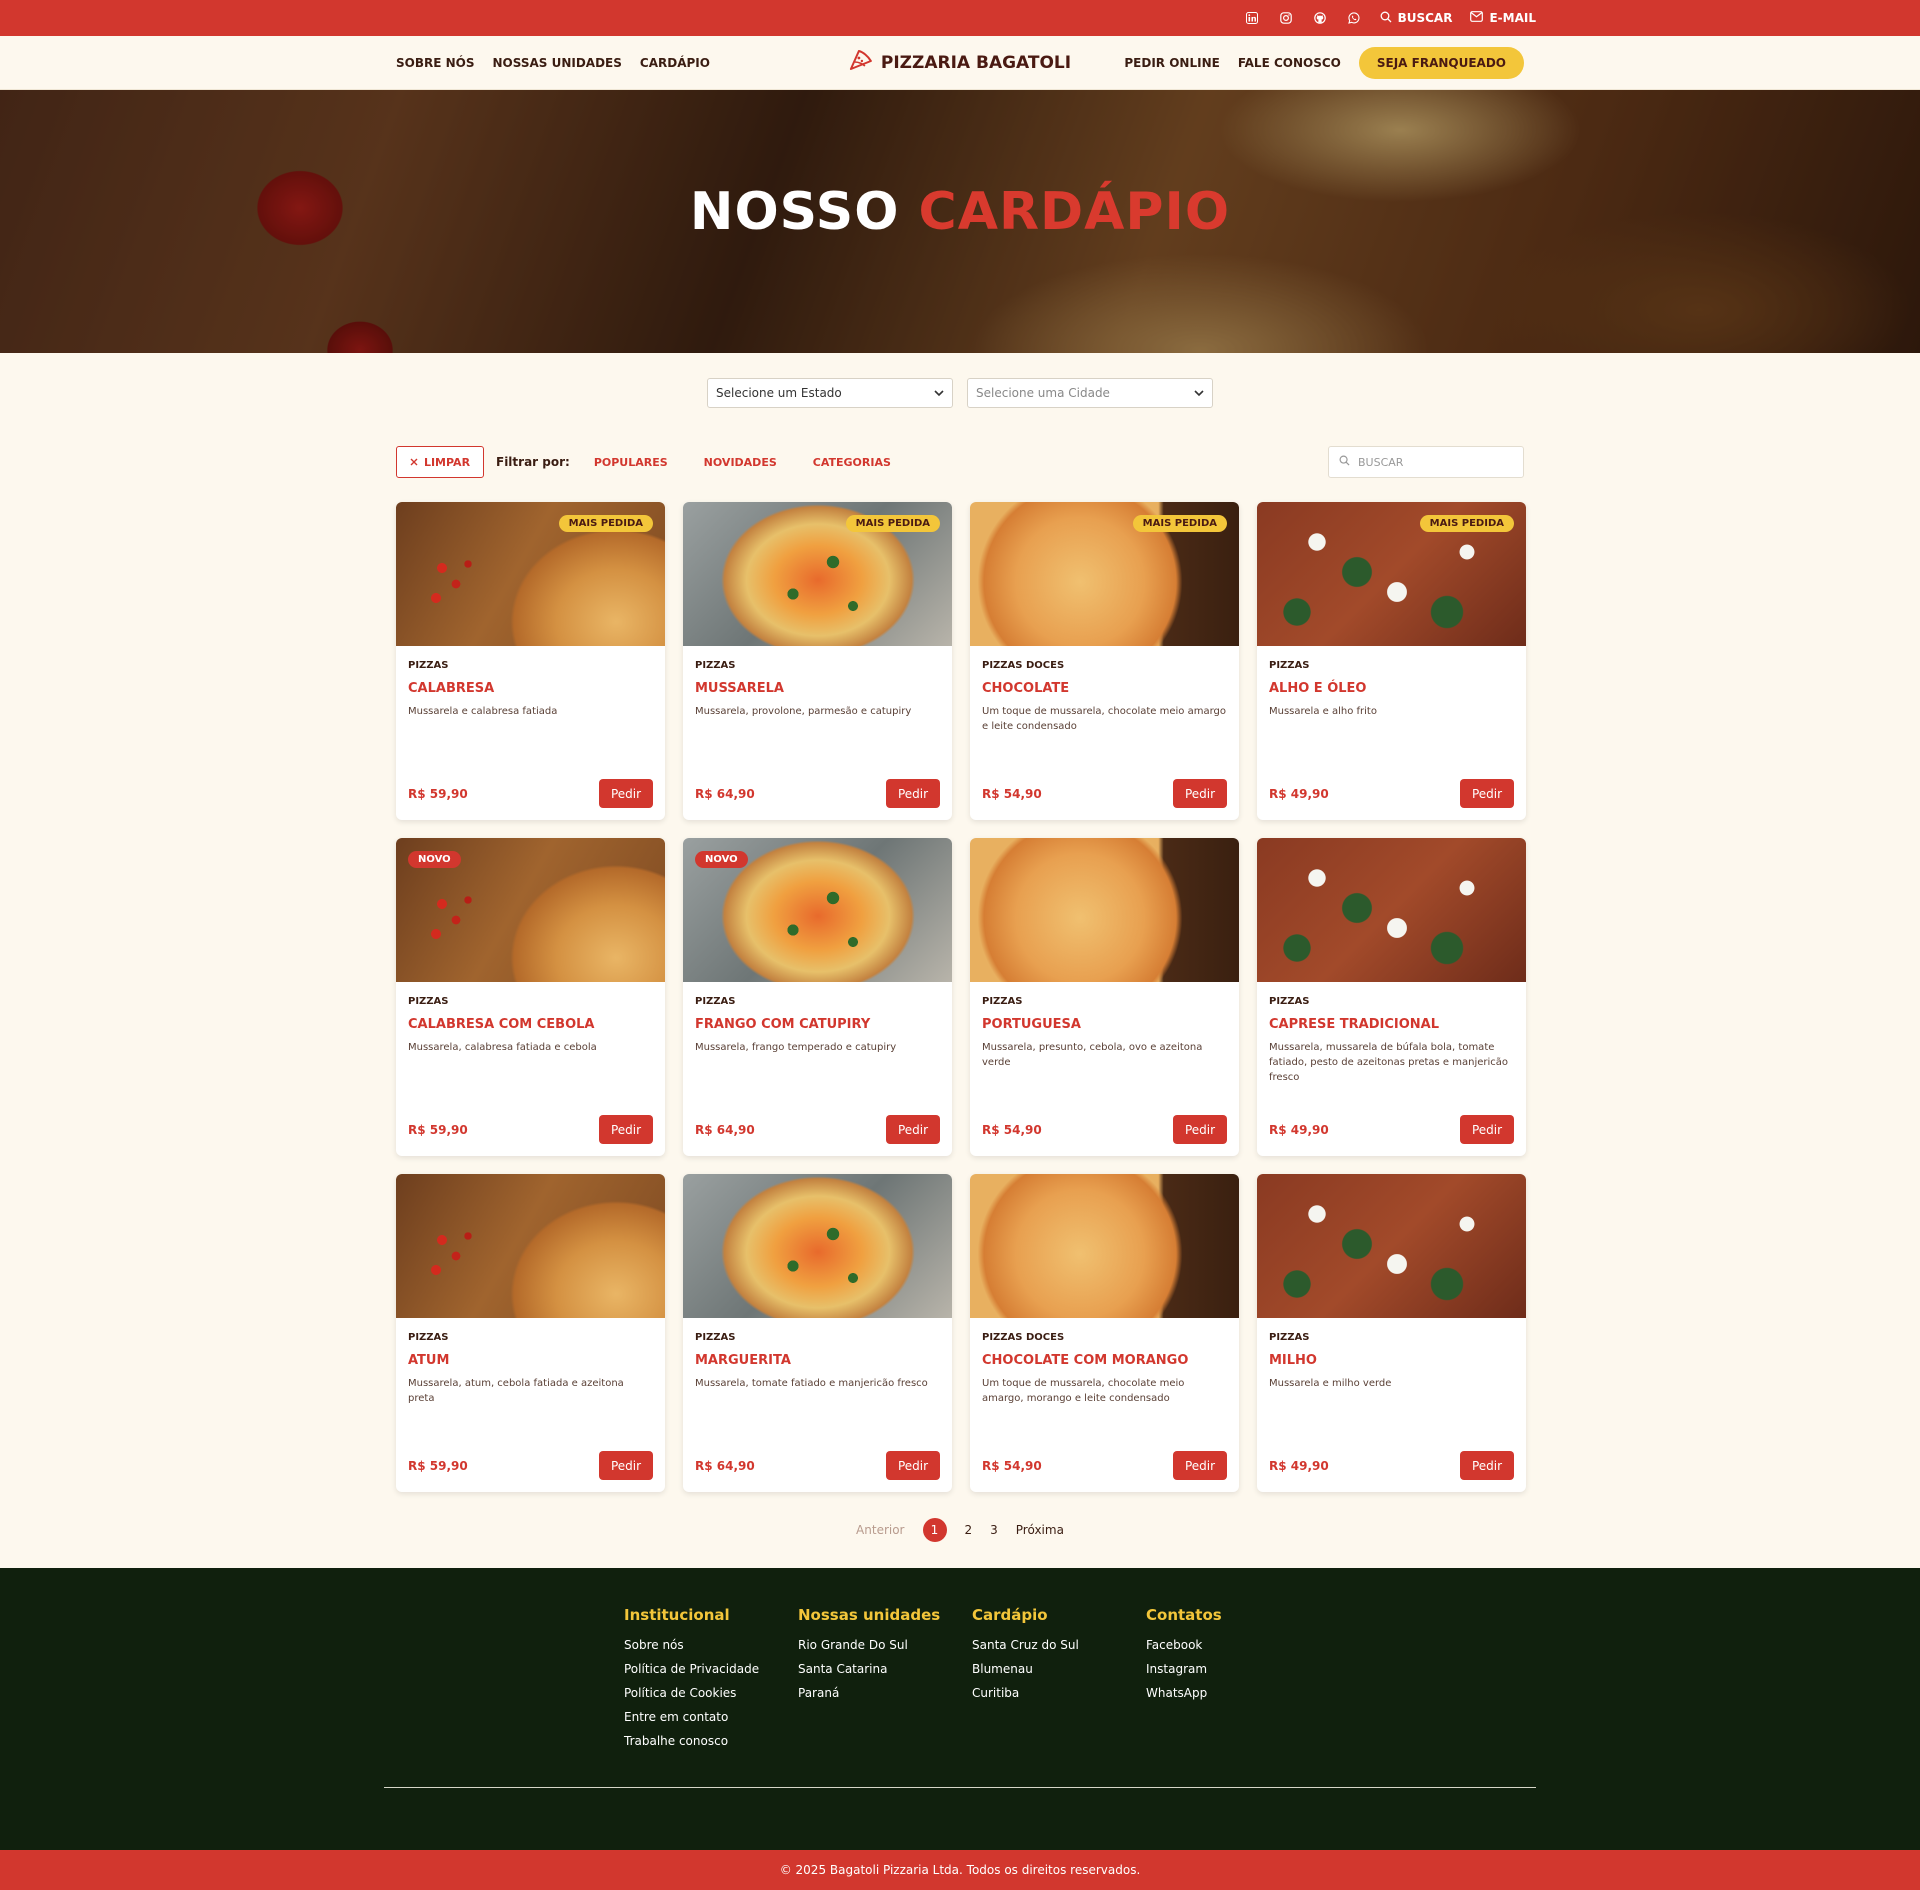  What do you see at coordinates (725, 1129) in the screenshot?
I see `product-price: R$ 64,90` at bounding box center [725, 1129].